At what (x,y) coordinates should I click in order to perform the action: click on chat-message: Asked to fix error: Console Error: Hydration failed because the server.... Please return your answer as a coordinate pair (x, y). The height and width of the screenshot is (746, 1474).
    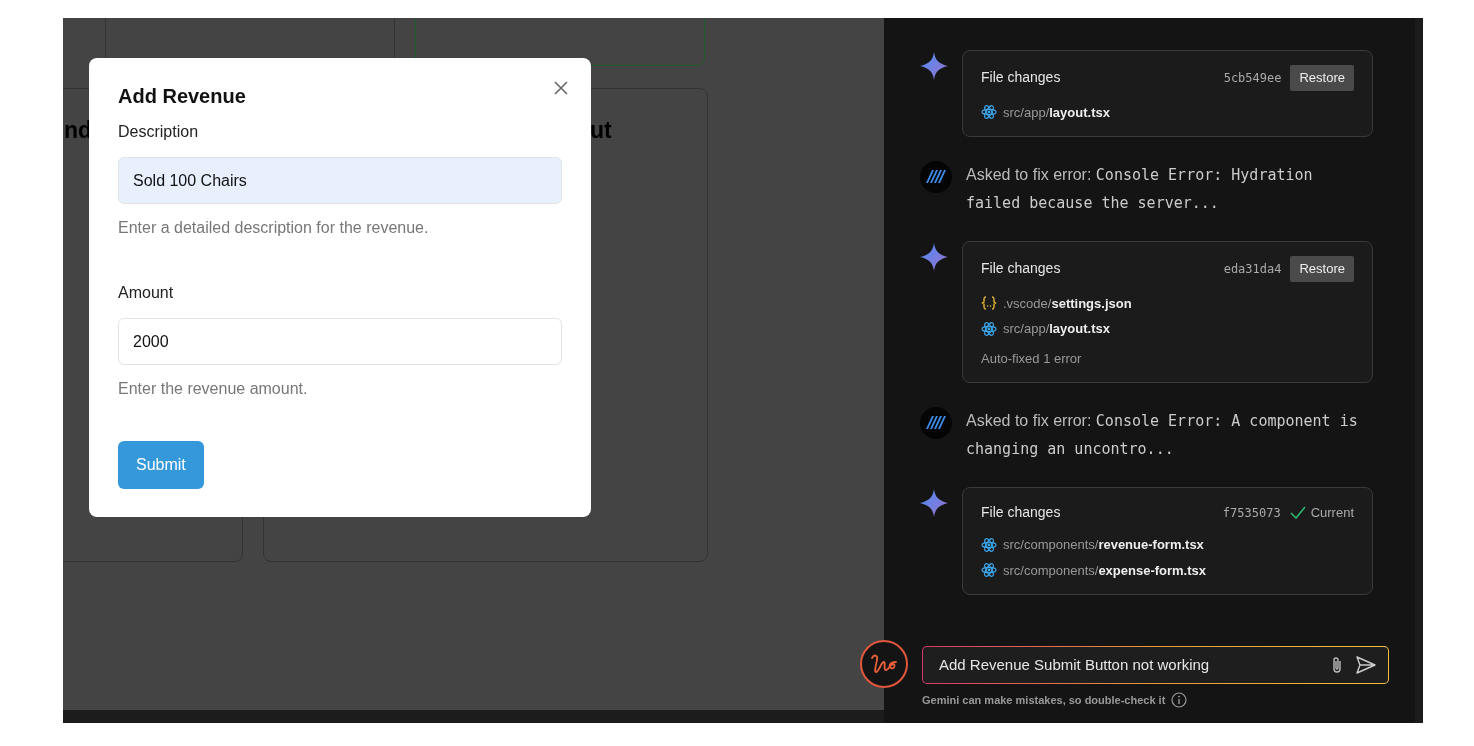
    Looking at the image, I should click on (1140, 189).